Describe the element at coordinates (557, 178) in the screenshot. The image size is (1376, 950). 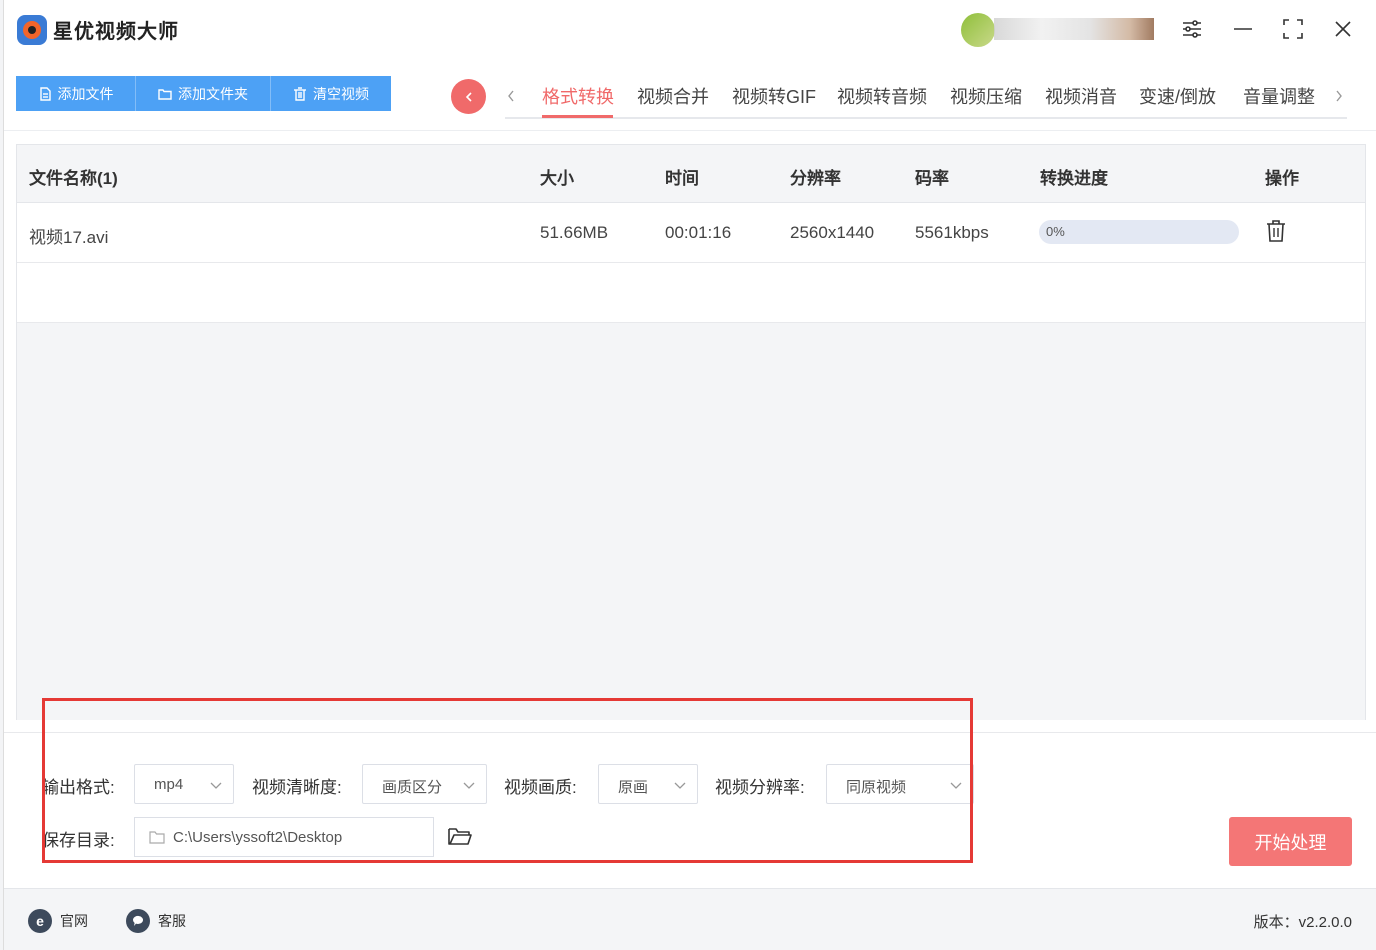
I see `header-size: 大小` at that location.